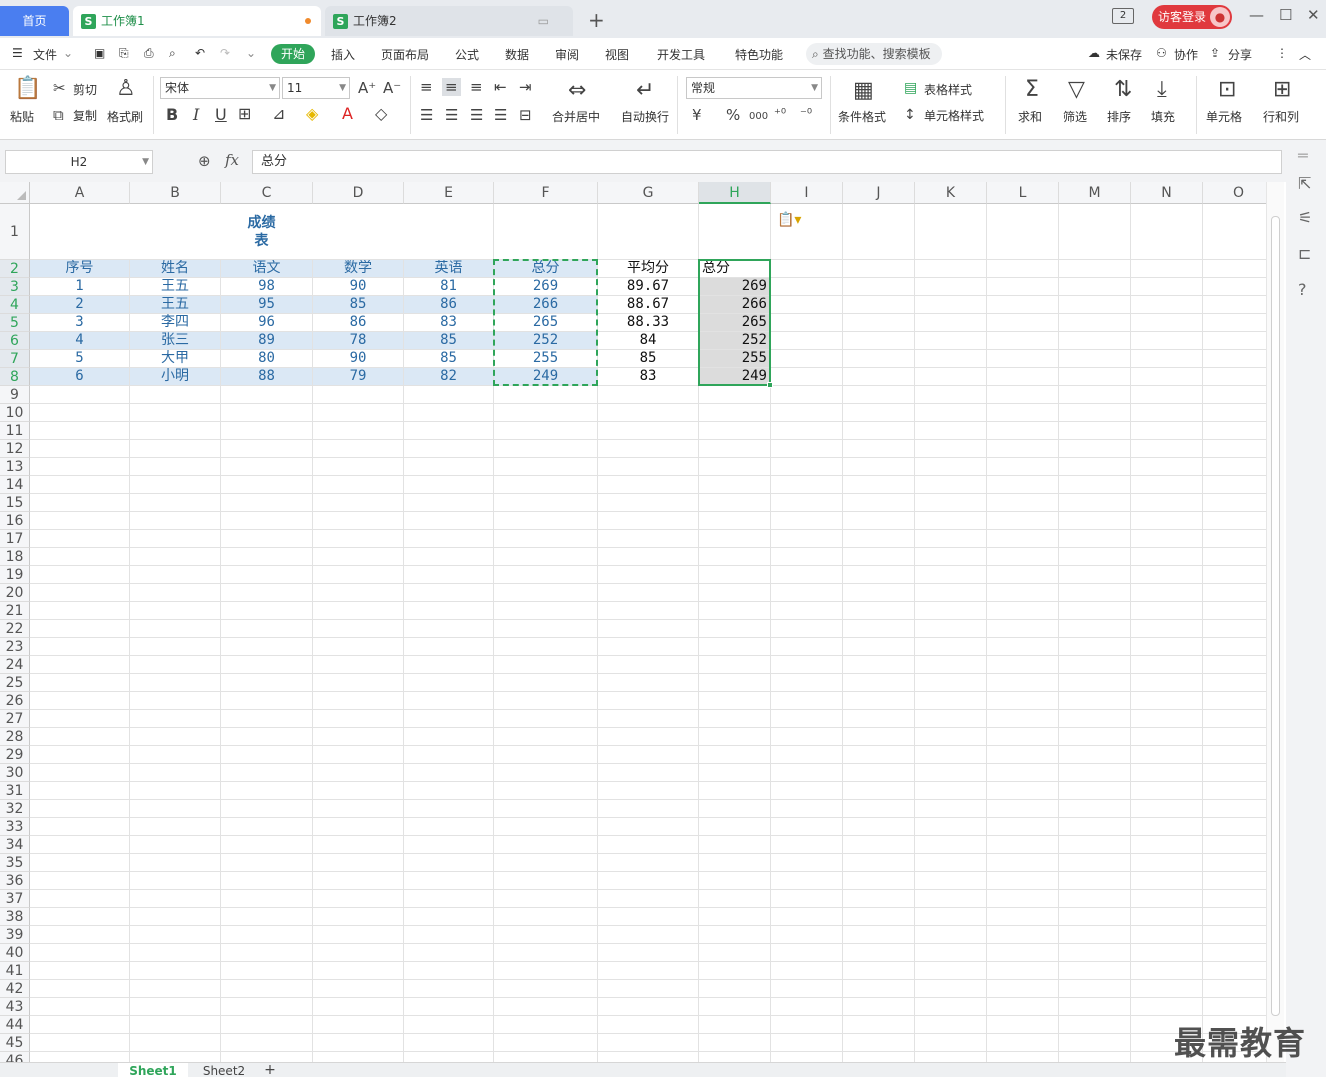  Describe the element at coordinates (951, 413) in the screenshot. I see `cell-K10` at that location.